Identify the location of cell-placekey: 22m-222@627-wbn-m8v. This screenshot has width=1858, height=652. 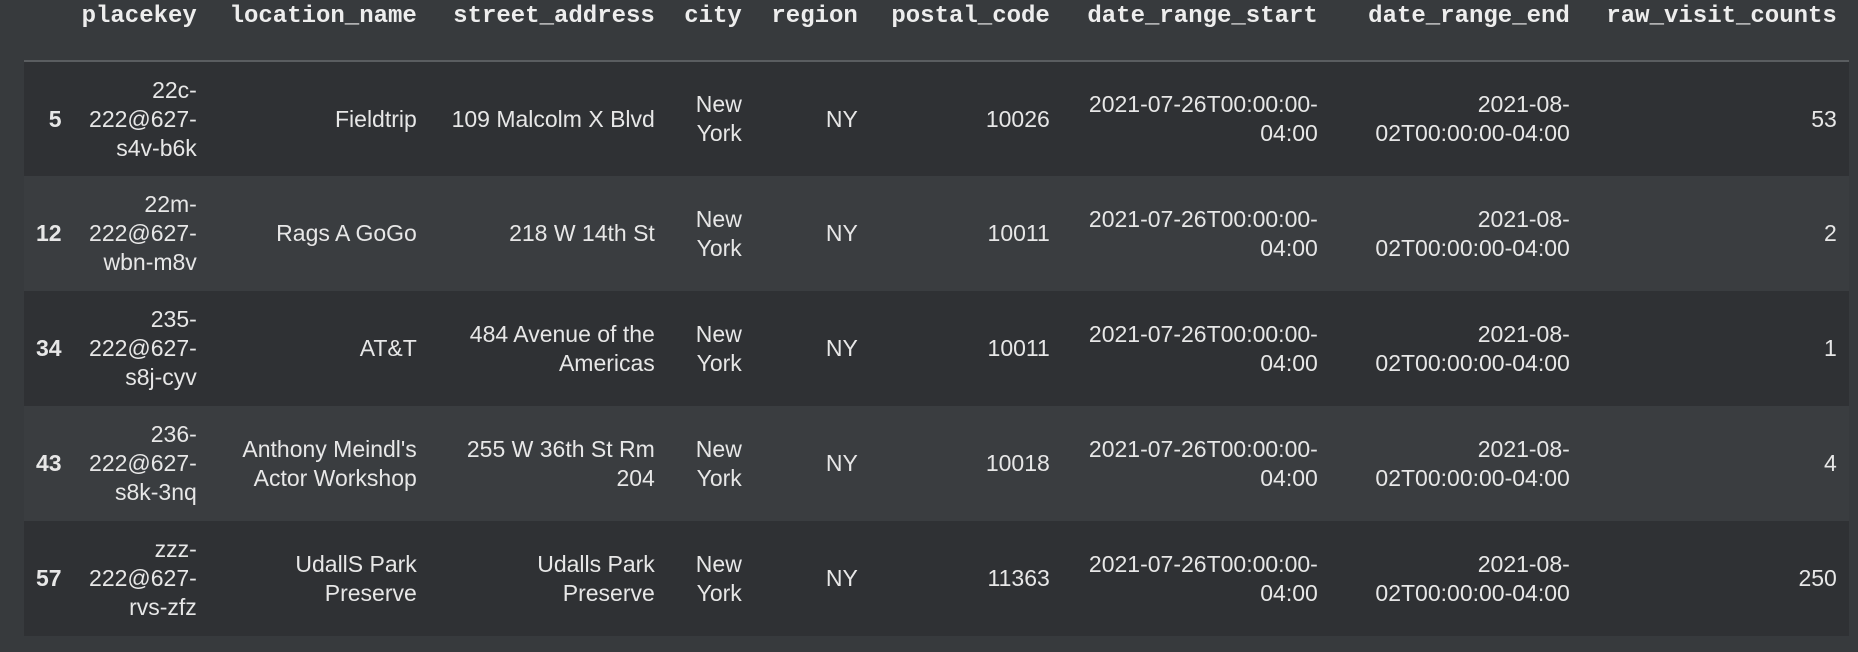
(139, 233).